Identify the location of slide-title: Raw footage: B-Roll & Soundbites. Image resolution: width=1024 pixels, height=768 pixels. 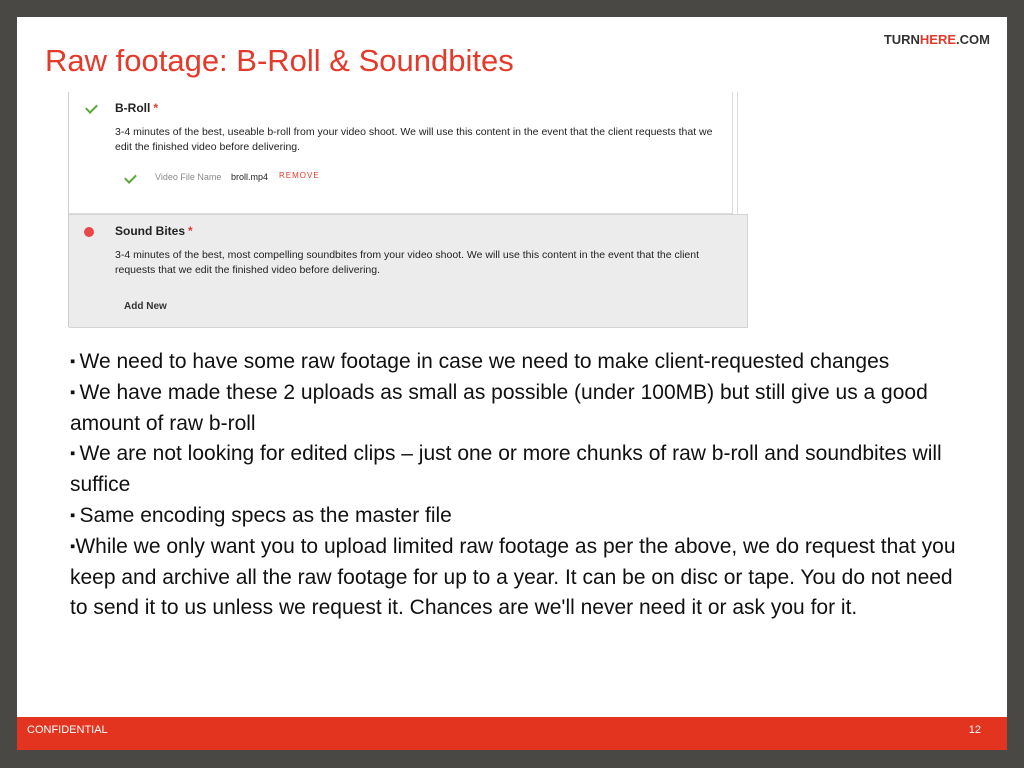
(279, 60).